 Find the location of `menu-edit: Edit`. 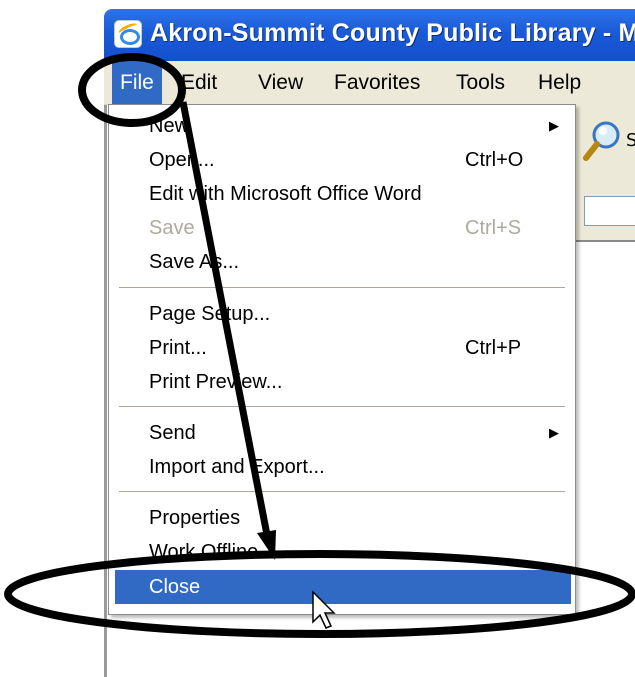

menu-edit: Edit is located at coordinates (199, 82).